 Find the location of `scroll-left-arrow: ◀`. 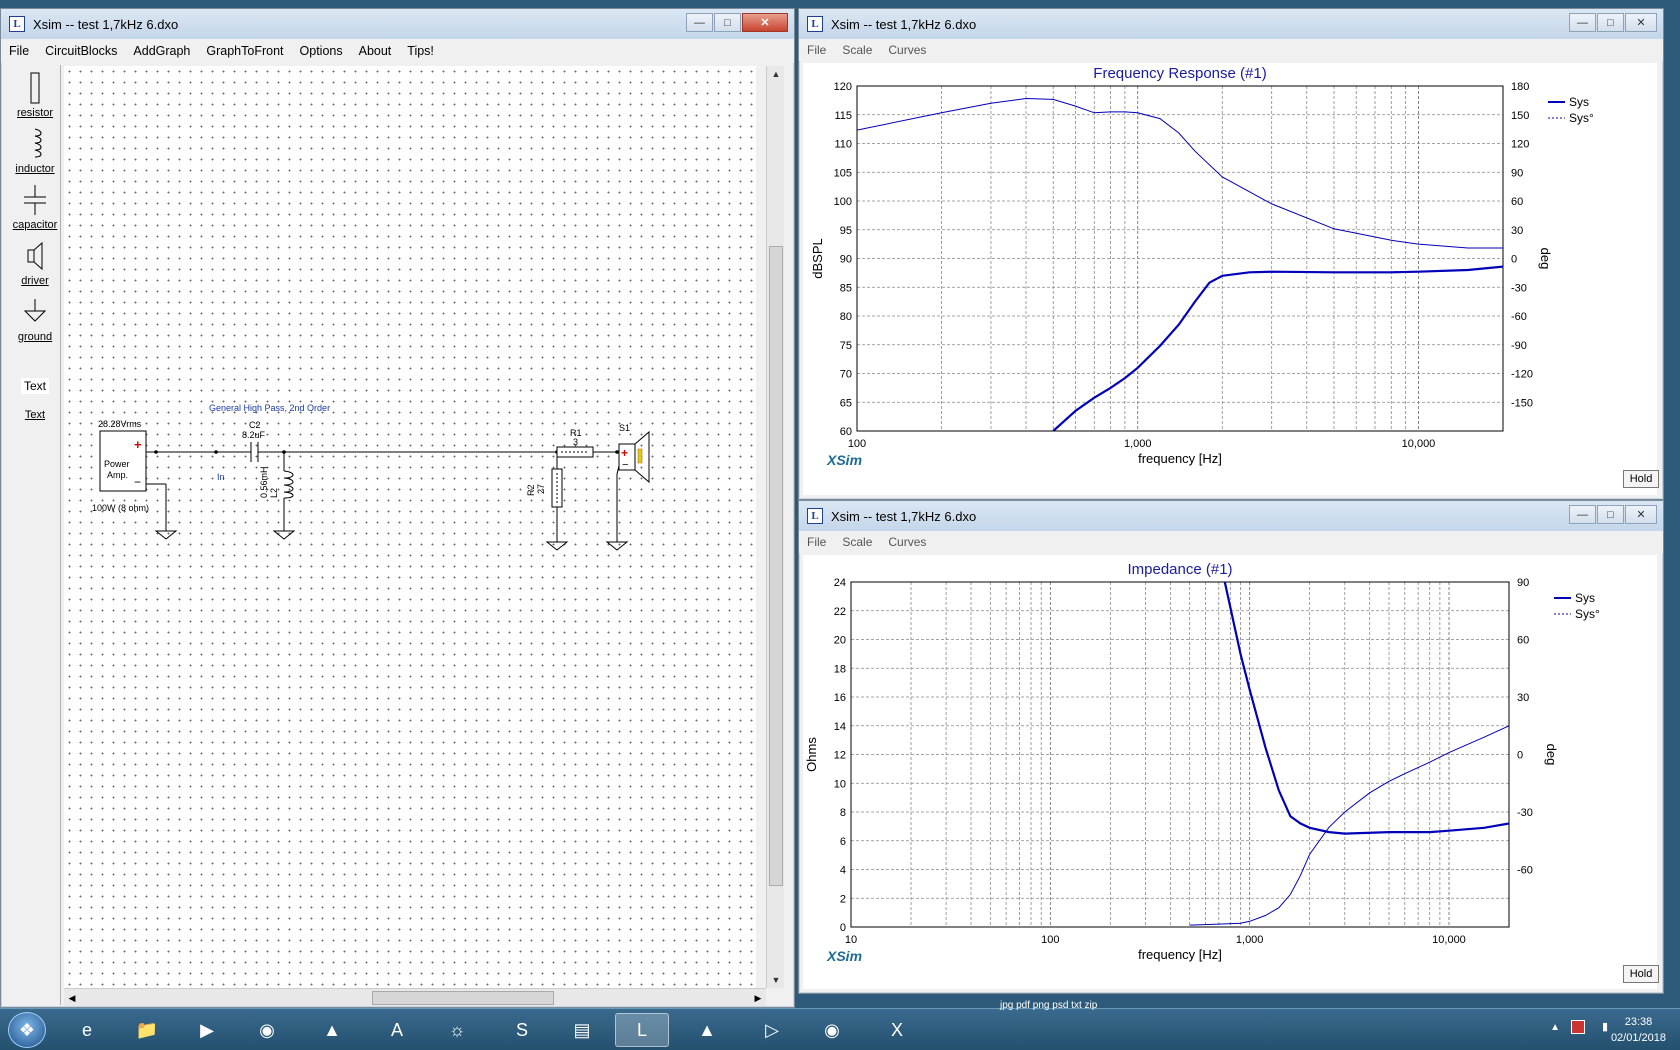

scroll-left-arrow: ◀ is located at coordinates (72, 998).